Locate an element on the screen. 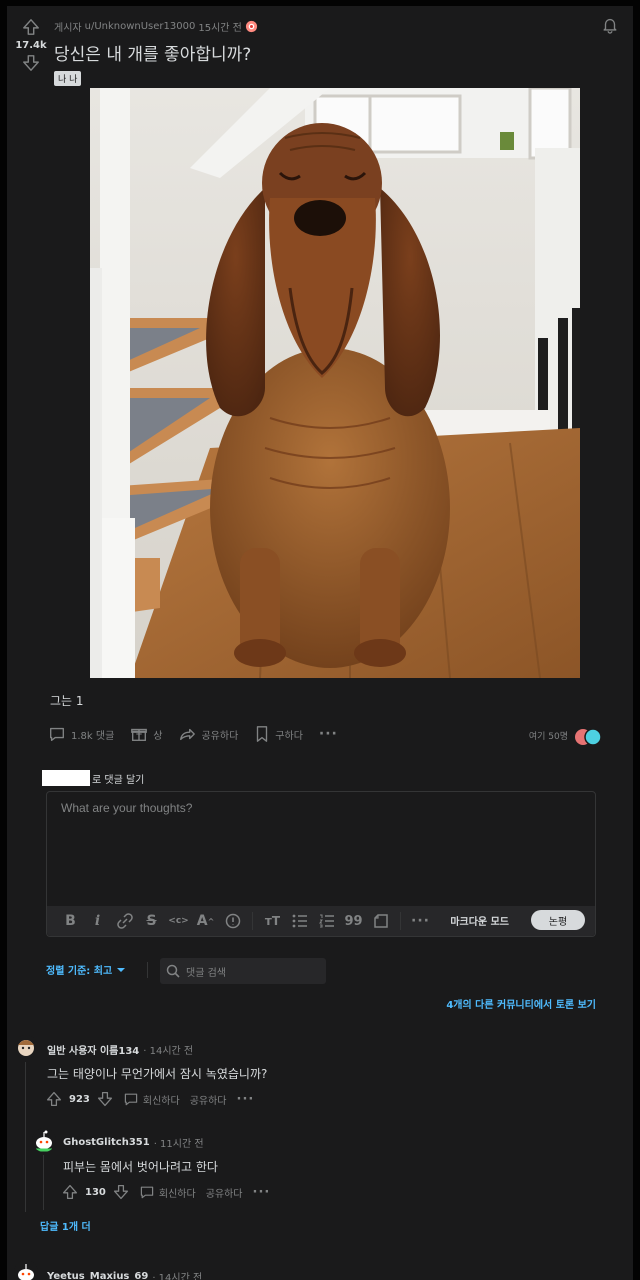 This screenshot has height=1280, width=640. comment-text: 그는 태양이나 무언가에서 잠시 녹였습니까? is located at coordinates (157, 1074).